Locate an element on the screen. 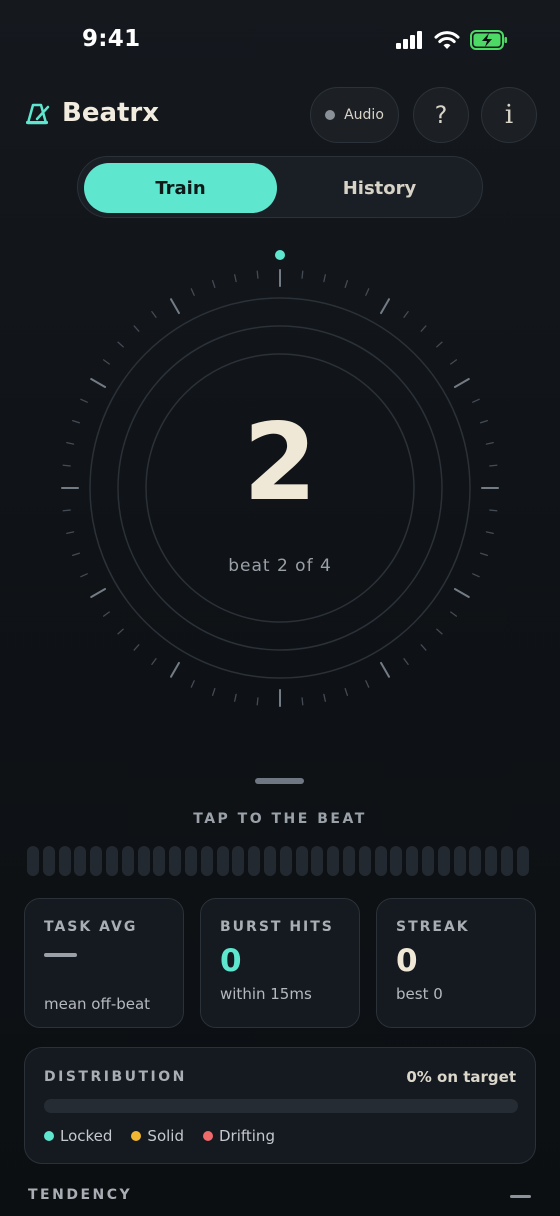 This screenshot has width=560, height=1216. tendency-empty-dash is located at coordinates (520, 1196).